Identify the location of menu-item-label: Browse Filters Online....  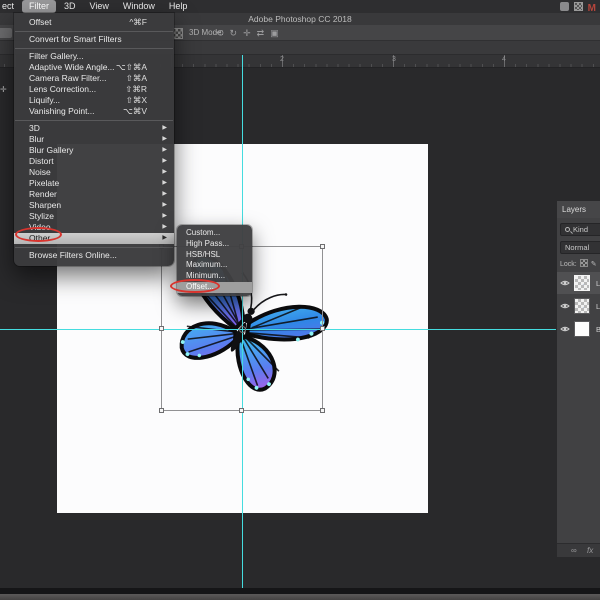
(73, 255).